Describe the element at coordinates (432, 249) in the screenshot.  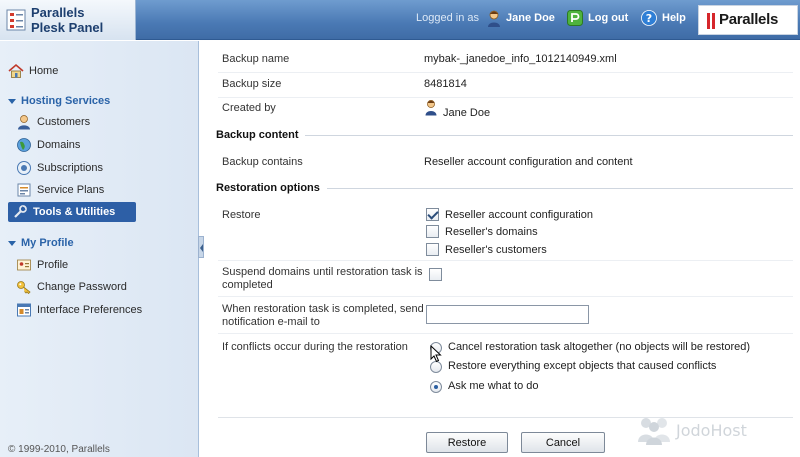
I see `resellers-customers-checkbox` at that location.